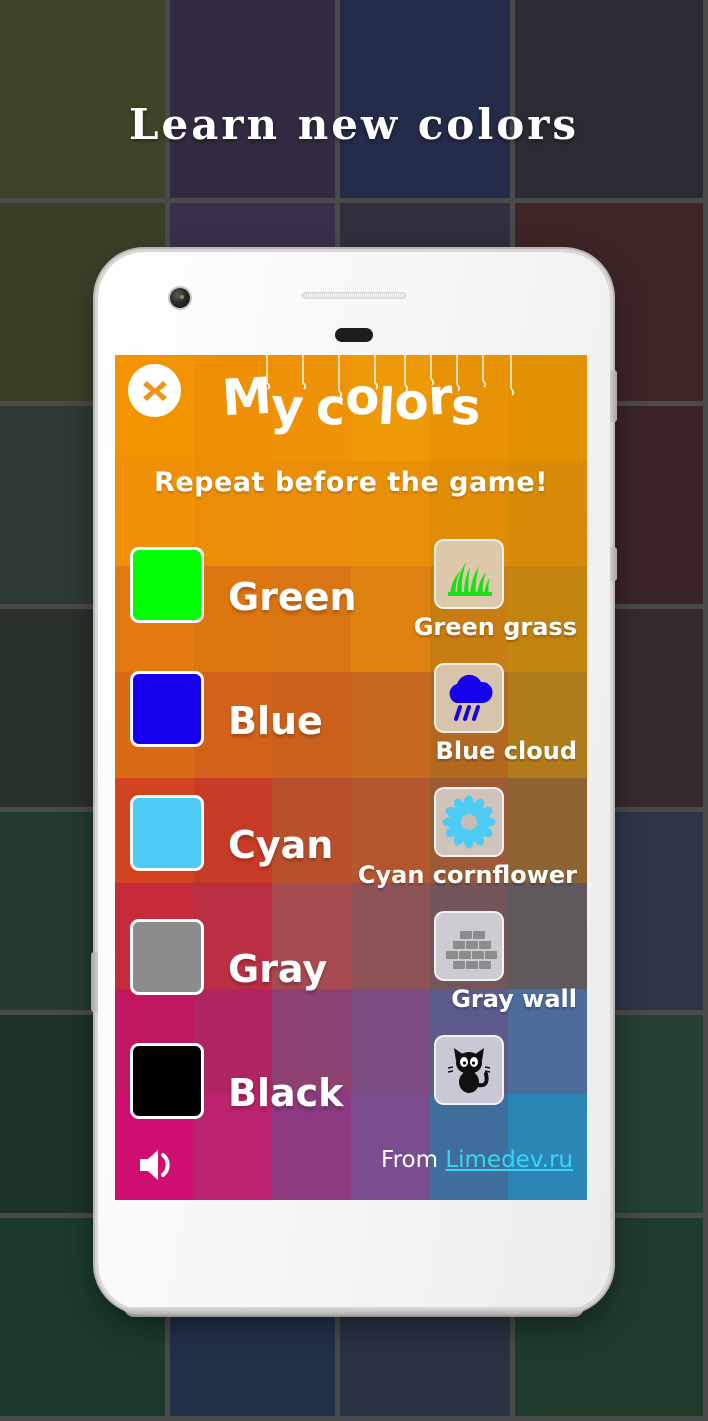 The width and height of the screenshot is (708, 1421). Describe the element at coordinates (351, 721) in the screenshot. I see `color-row: Blue Blue cloud` at that location.